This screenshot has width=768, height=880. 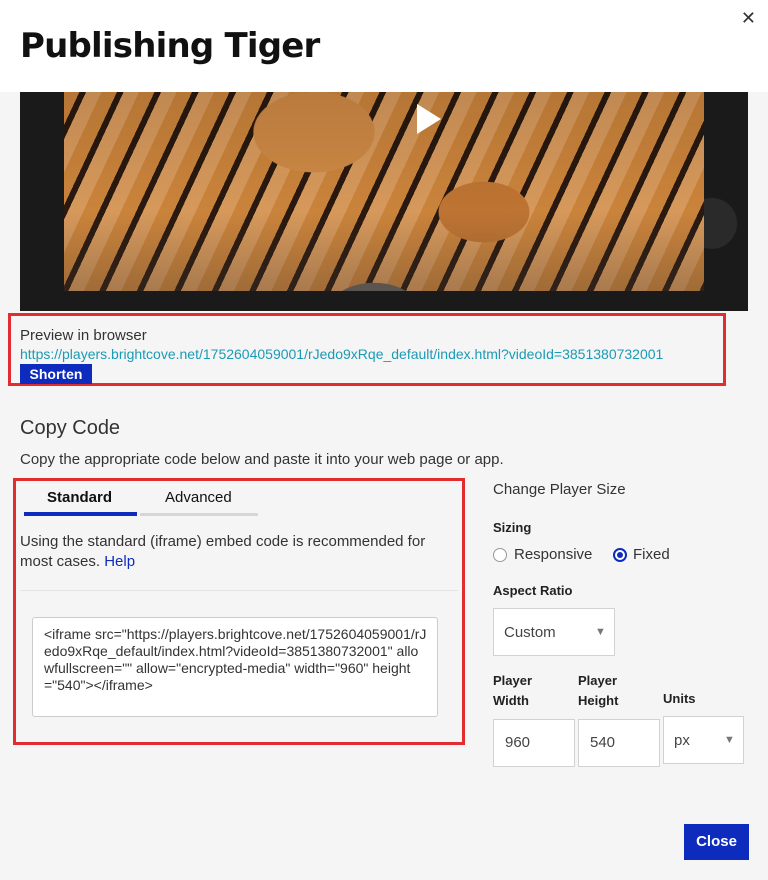 What do you see at coordinates (384, 46) in the screenshot?
I see `modal-header: Publishing Tiger ✕` at bounding box center [384, 46].